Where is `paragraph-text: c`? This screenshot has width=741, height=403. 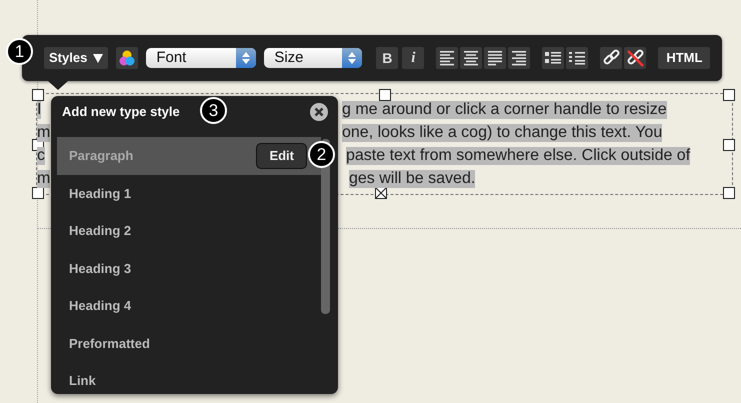
paragraph-text: c is located at coordinates (41, 156).